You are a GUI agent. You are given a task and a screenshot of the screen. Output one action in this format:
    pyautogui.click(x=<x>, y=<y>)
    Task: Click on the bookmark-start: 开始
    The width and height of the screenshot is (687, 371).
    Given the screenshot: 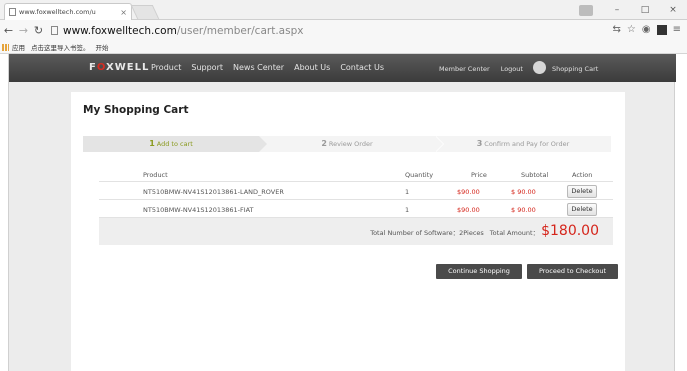 What is the action you would take?
    pyautogui.click(x=102, y=47)
    